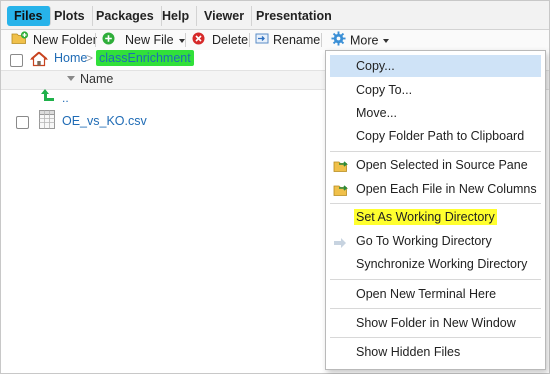 The width and height of the screenshot is (550, 374). I want to click on delete-button: Delete, so click(220, 40).